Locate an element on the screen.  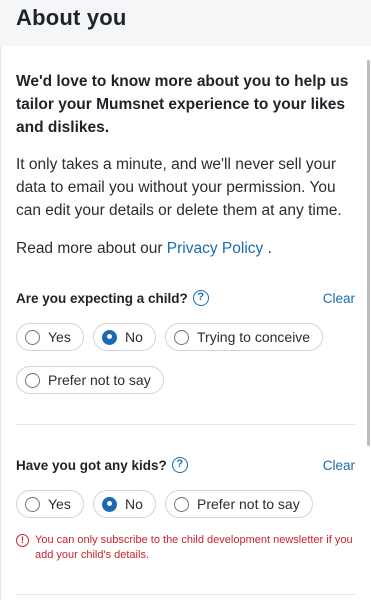
option-expecting-trying: Trying to conceive is located at coordinates (244, 337).